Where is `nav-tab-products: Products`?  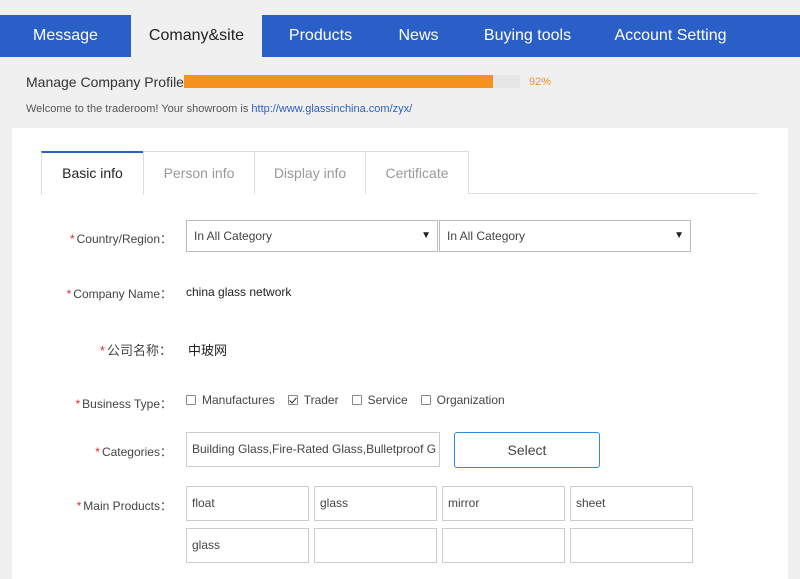 nav-tab-products: Products is located at coordinates (320, 36).